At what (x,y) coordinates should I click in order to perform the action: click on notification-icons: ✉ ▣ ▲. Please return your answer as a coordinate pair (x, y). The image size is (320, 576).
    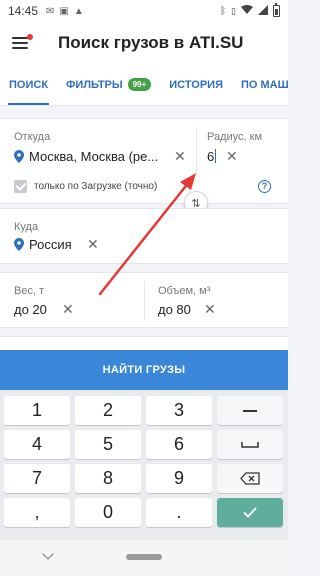
    Looking at the image, I should click on (65, 11).